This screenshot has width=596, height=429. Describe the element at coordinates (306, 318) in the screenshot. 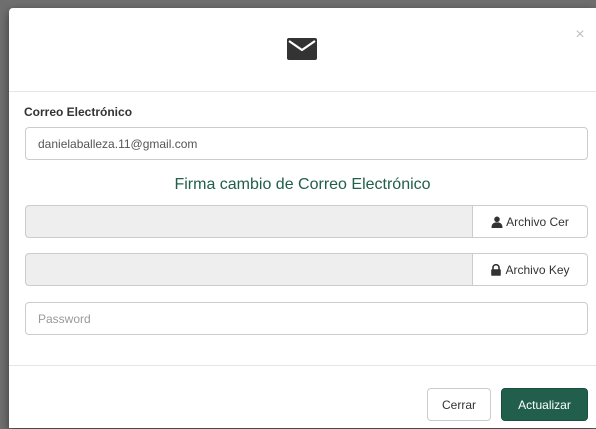

I see `password-input` at that location.